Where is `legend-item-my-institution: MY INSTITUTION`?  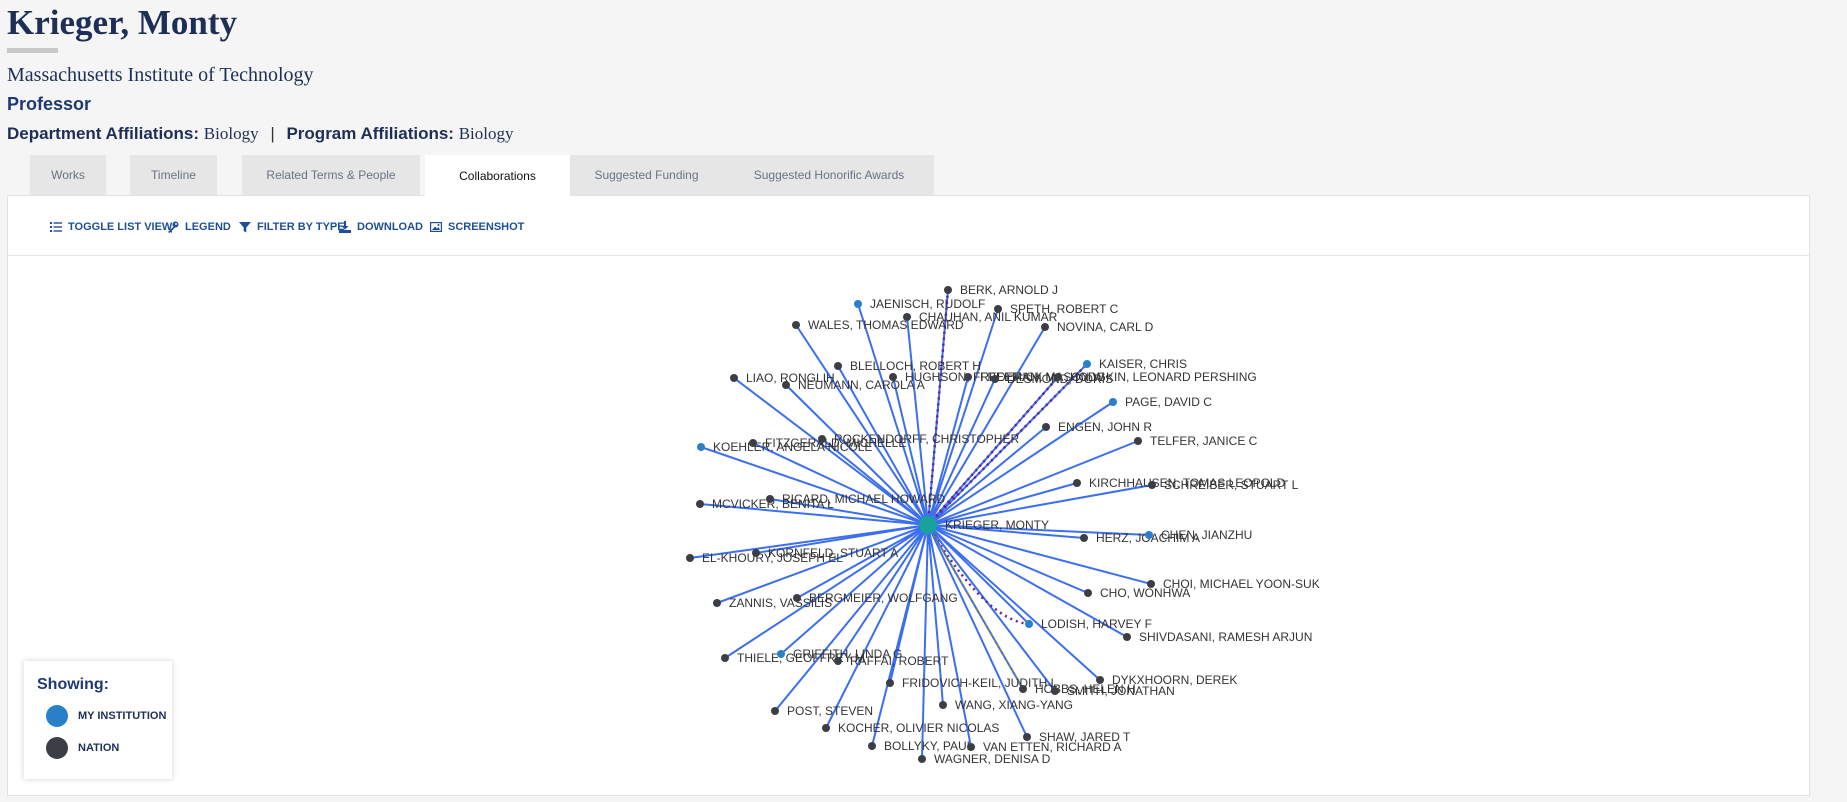
legend-item-my-institution: MY INSTITUTION is located at coordinates (106, 716).